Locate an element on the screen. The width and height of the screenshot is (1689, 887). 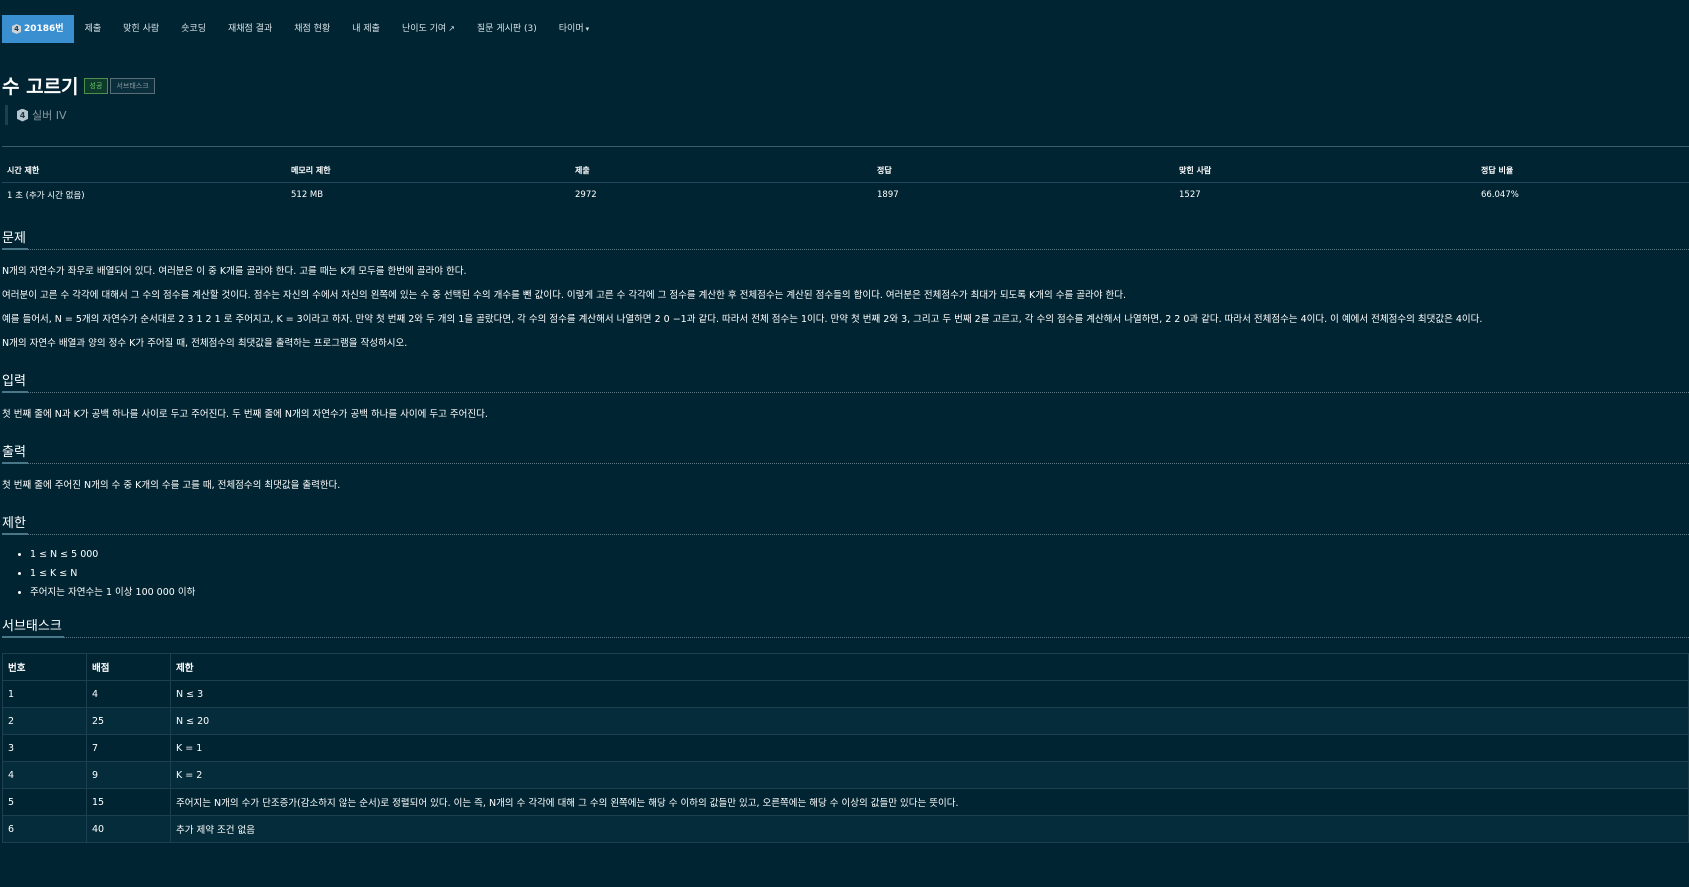
value-submissions: 2972 is located at coordinates (586, 195).